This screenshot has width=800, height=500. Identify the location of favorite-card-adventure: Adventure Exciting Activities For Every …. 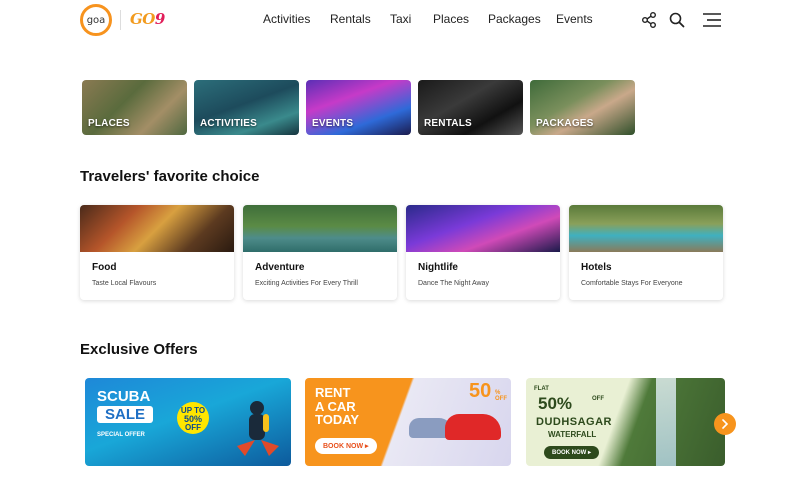
(320, 252).